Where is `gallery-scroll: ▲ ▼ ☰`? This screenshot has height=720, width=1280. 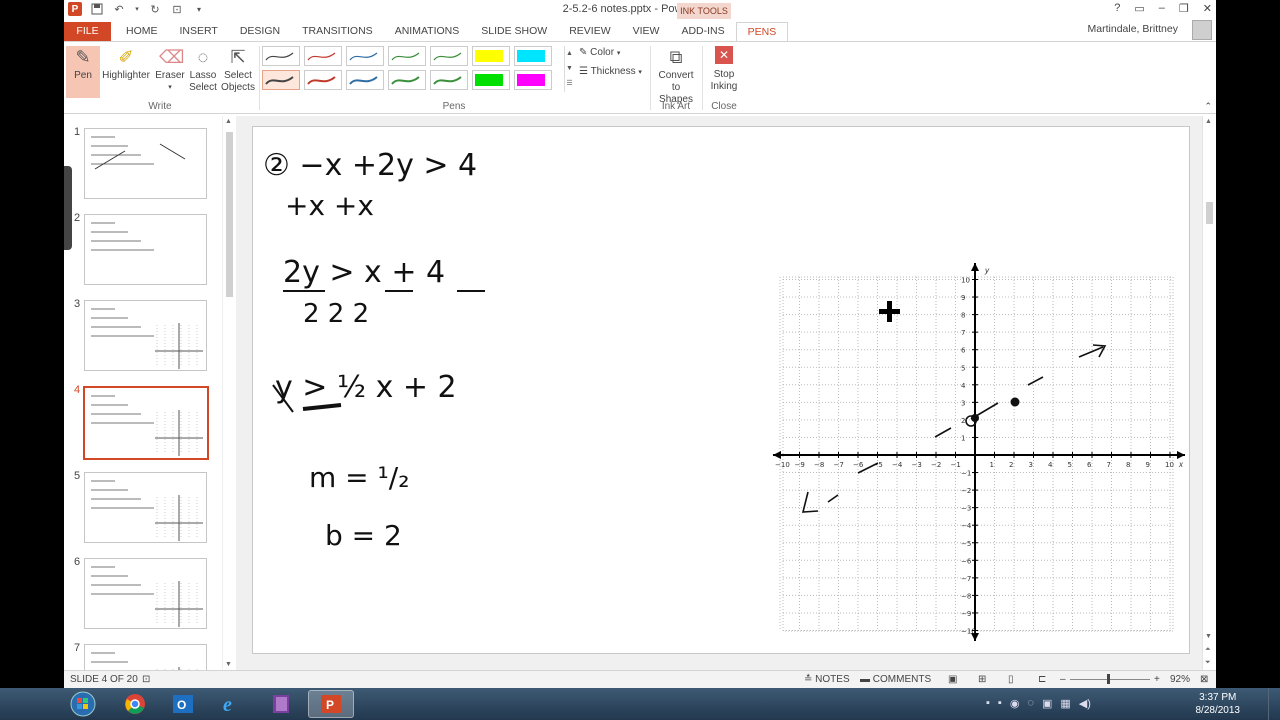 gallery-scroll: ▲ ▼ ☰ is located at coordinates (569, 69).